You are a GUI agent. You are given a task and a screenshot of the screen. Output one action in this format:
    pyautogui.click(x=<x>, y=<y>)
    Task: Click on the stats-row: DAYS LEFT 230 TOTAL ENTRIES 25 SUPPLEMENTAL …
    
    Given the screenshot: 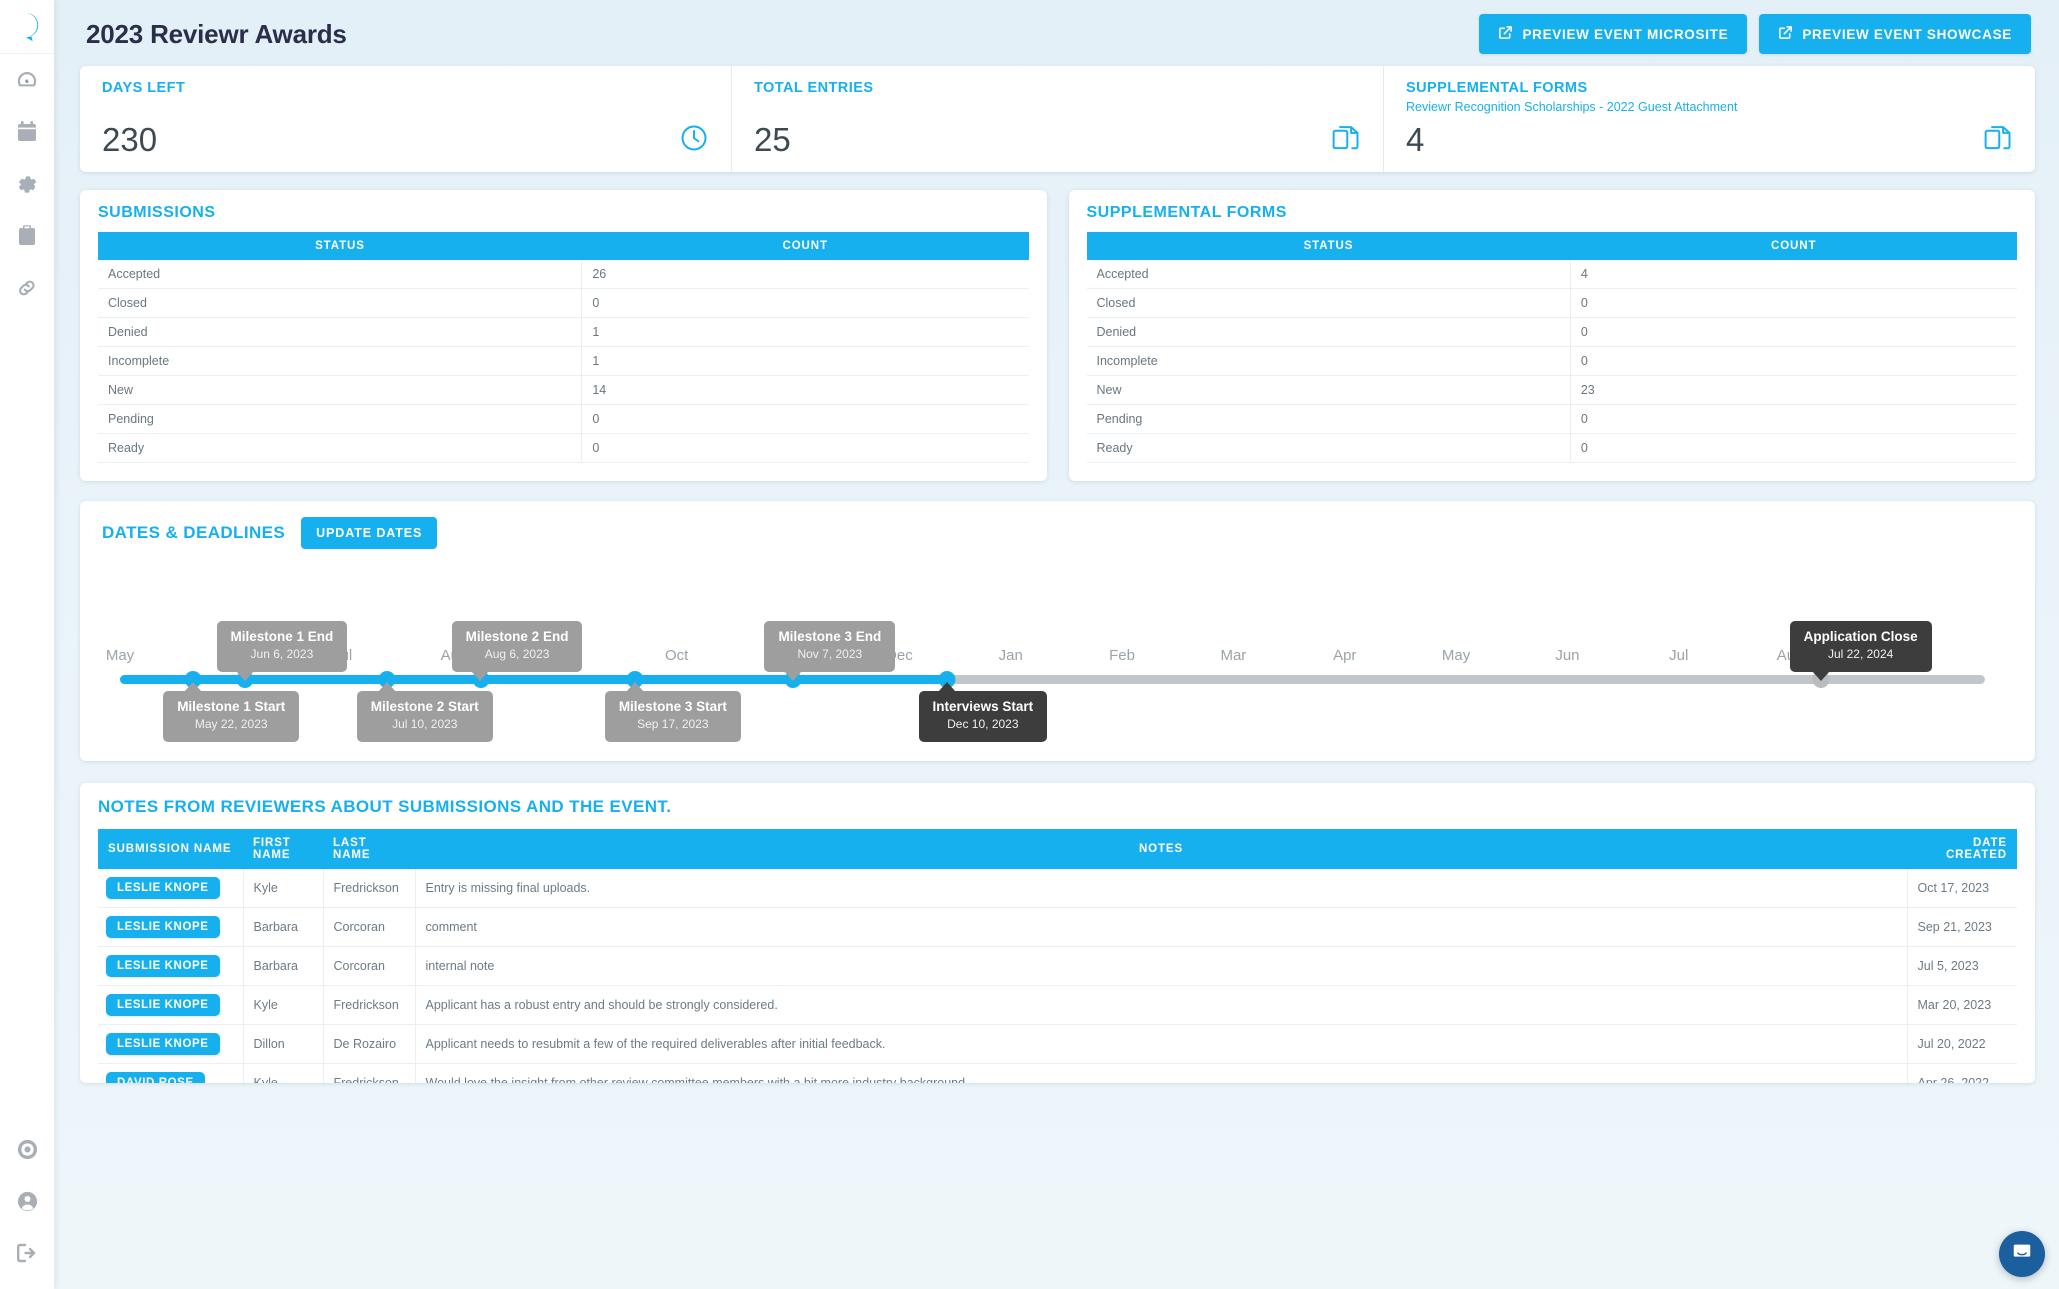 What is the action you would take?
    pyautogui.click(x=1057, y=119)
    